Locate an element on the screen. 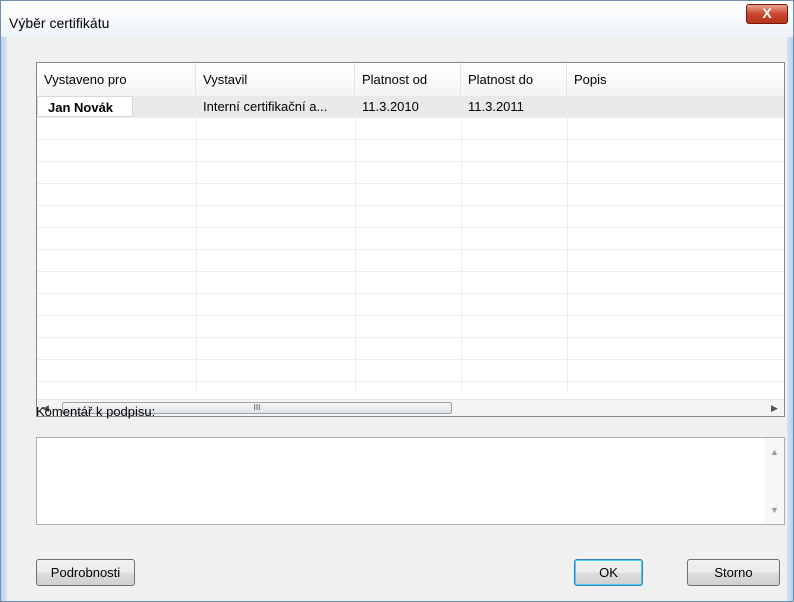 The height and width of the screenshot is (602, 794). thumb-grip-icon: III is located at coordinates (257, 407).